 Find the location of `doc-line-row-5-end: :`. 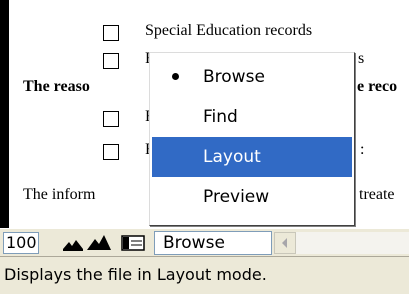

doc-line-row-5-end: : is located at coordinates (362, 149).